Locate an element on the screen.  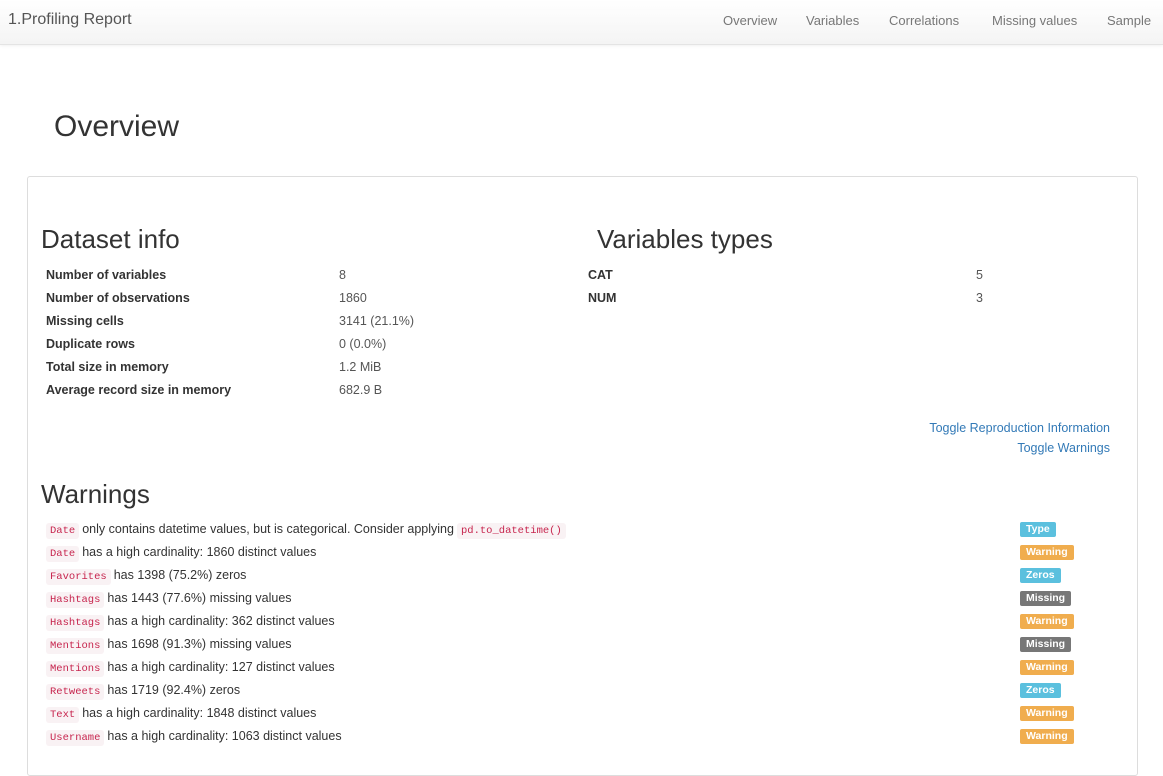
page-title: Overview is located at coordinates (117, 126).